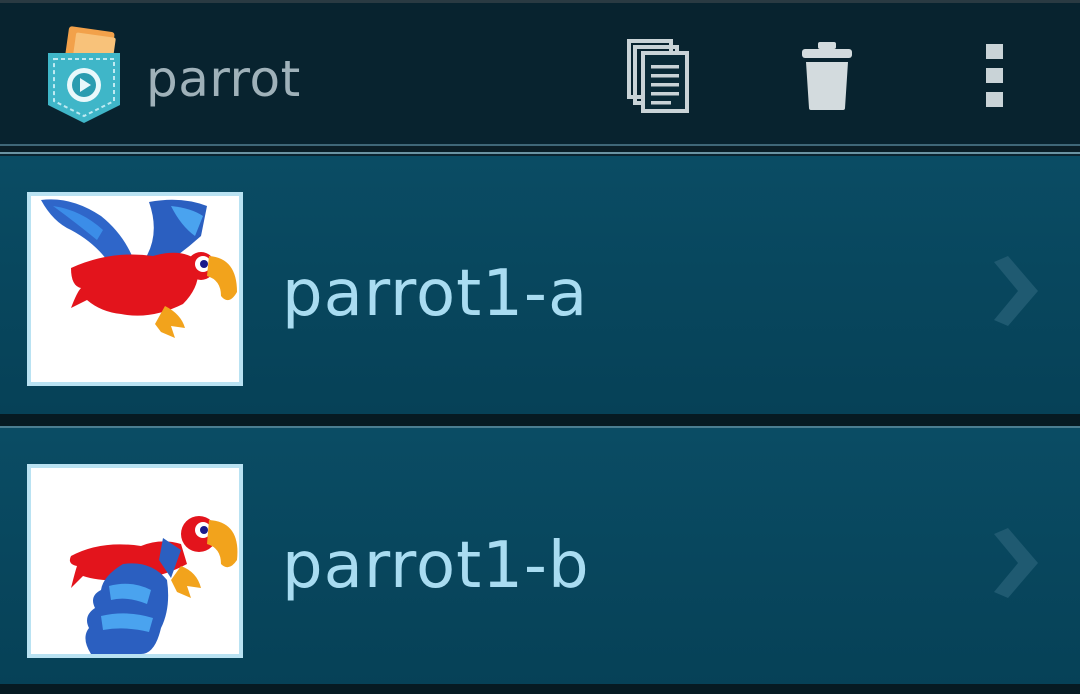 Image resolution: width=1080 pixels, height=694 pixels. I want to click on overflow-menu-icon, so click(994, 75).